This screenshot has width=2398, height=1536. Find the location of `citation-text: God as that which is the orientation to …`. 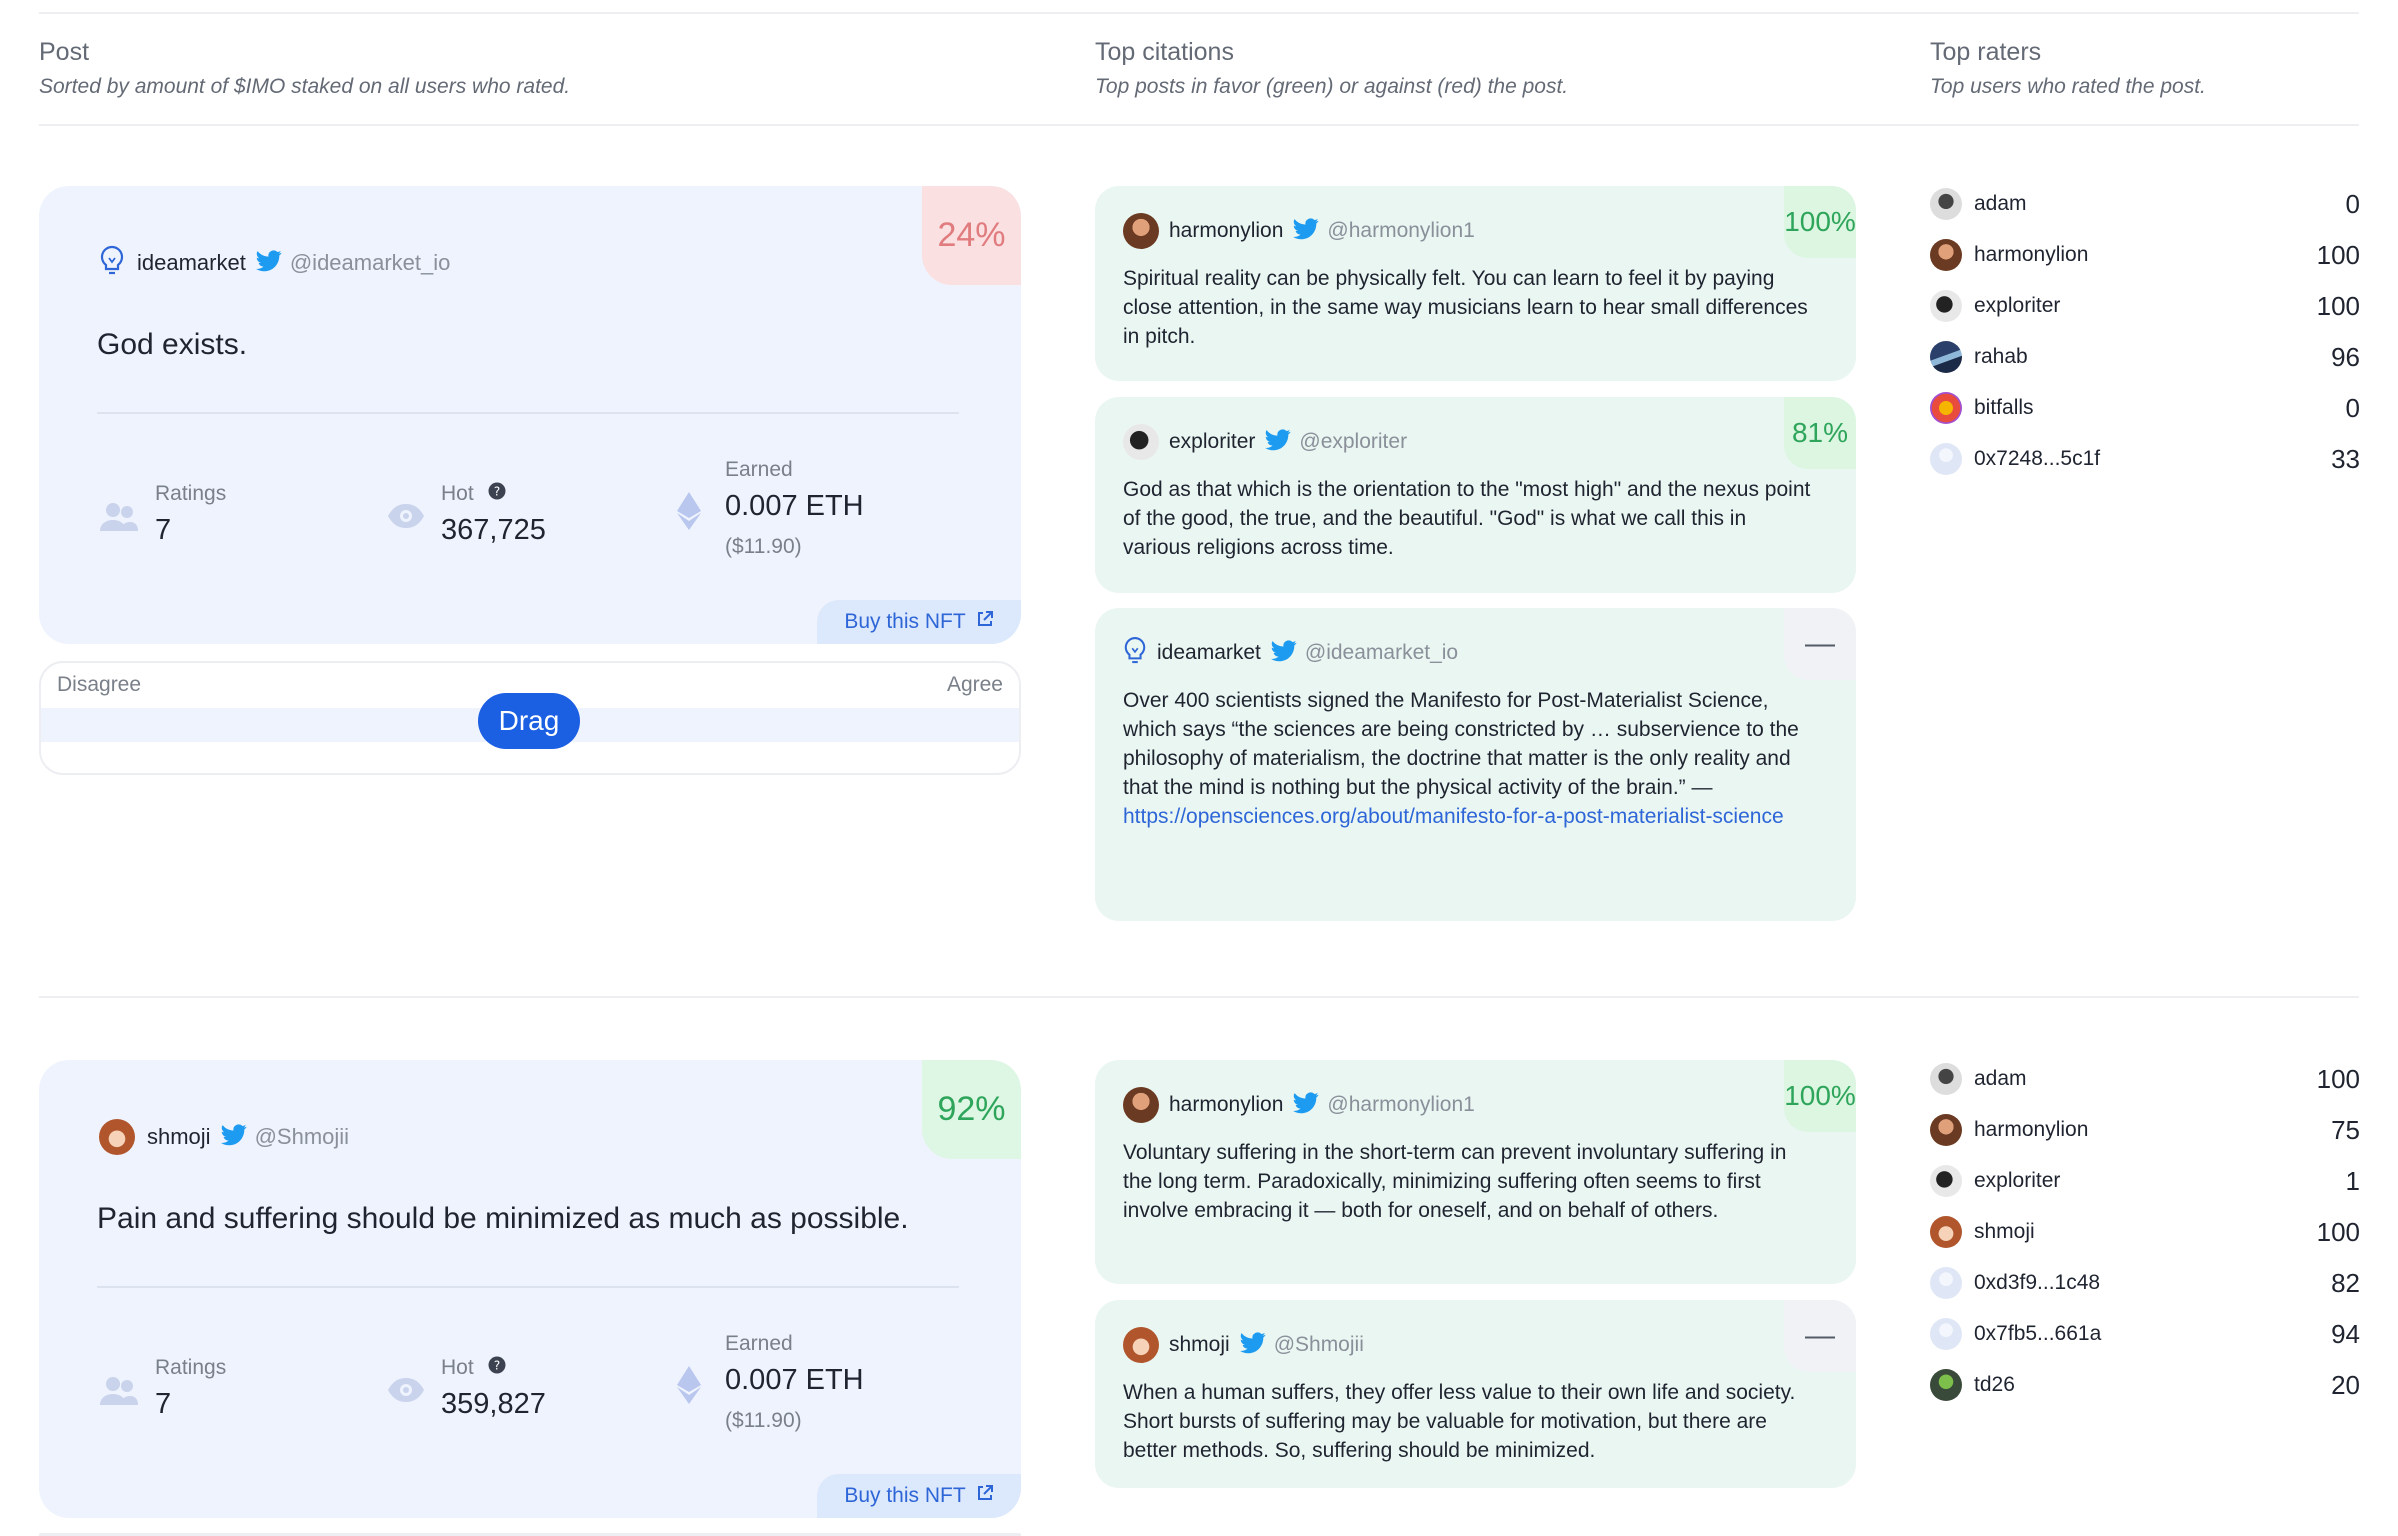

citation-text: God as that which is the orientation to … is located at coordinates (1467, 518).